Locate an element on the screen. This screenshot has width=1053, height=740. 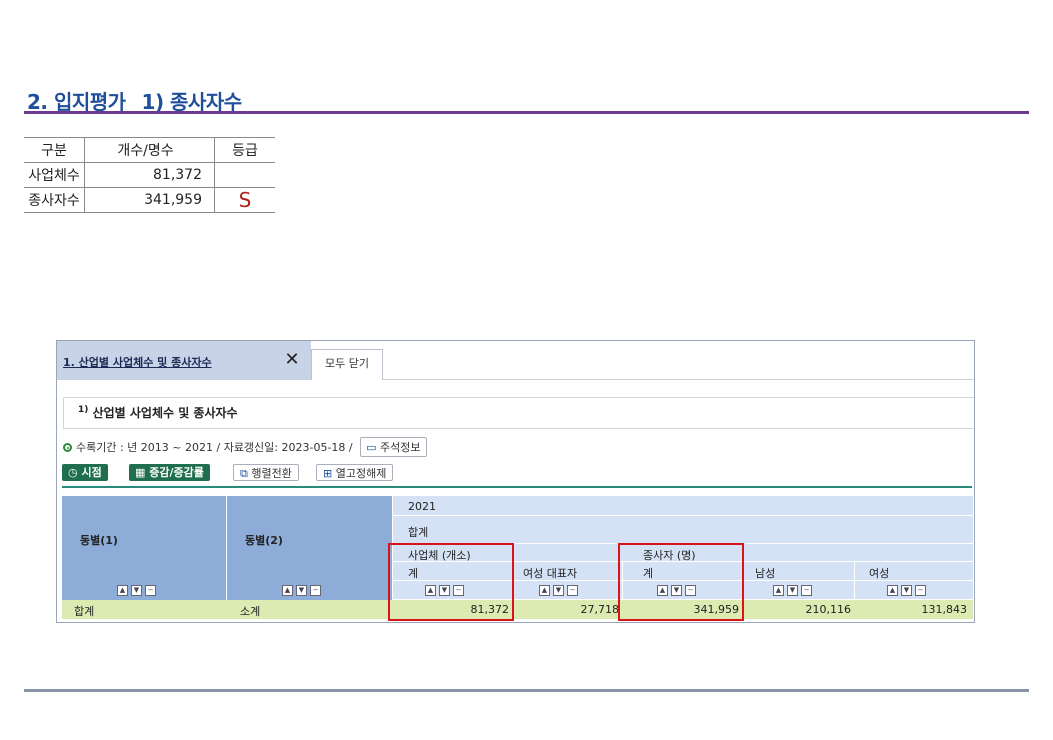
tab-industry-stats: 1. 산업별 사업체수 및 종사자수 is located at coordinates (165, 360).